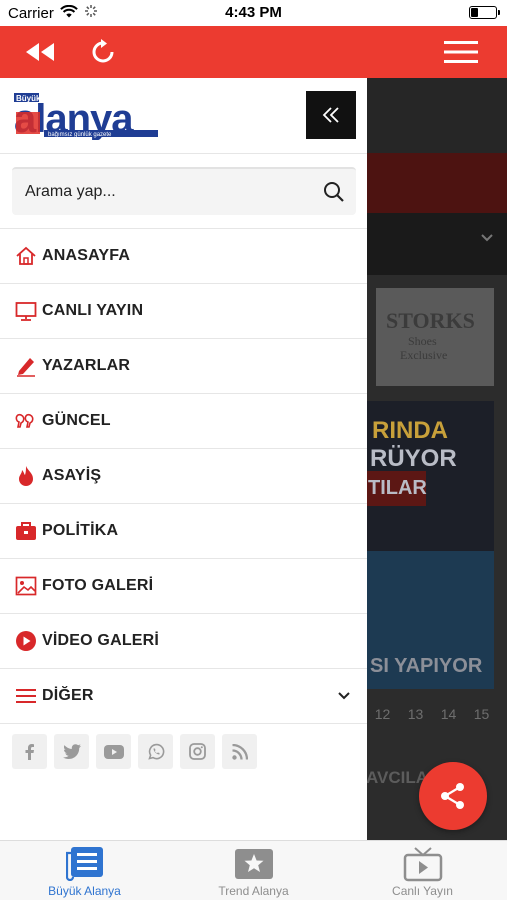 The width and height of the screenshot is (507, 900). I want to click on twitter-icon, so click(71, 751).